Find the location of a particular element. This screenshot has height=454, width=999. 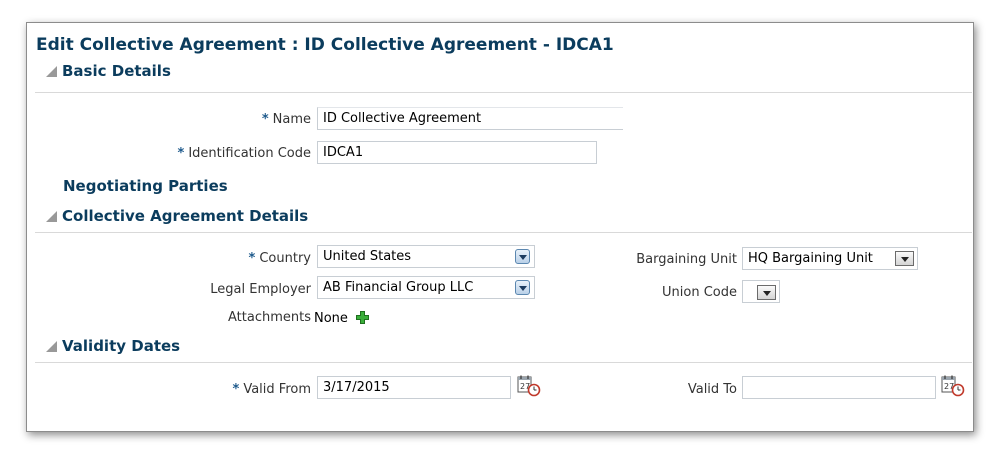

legal-employer-select-value: AB Financial Group LLC is located at coordinates (398, 287).